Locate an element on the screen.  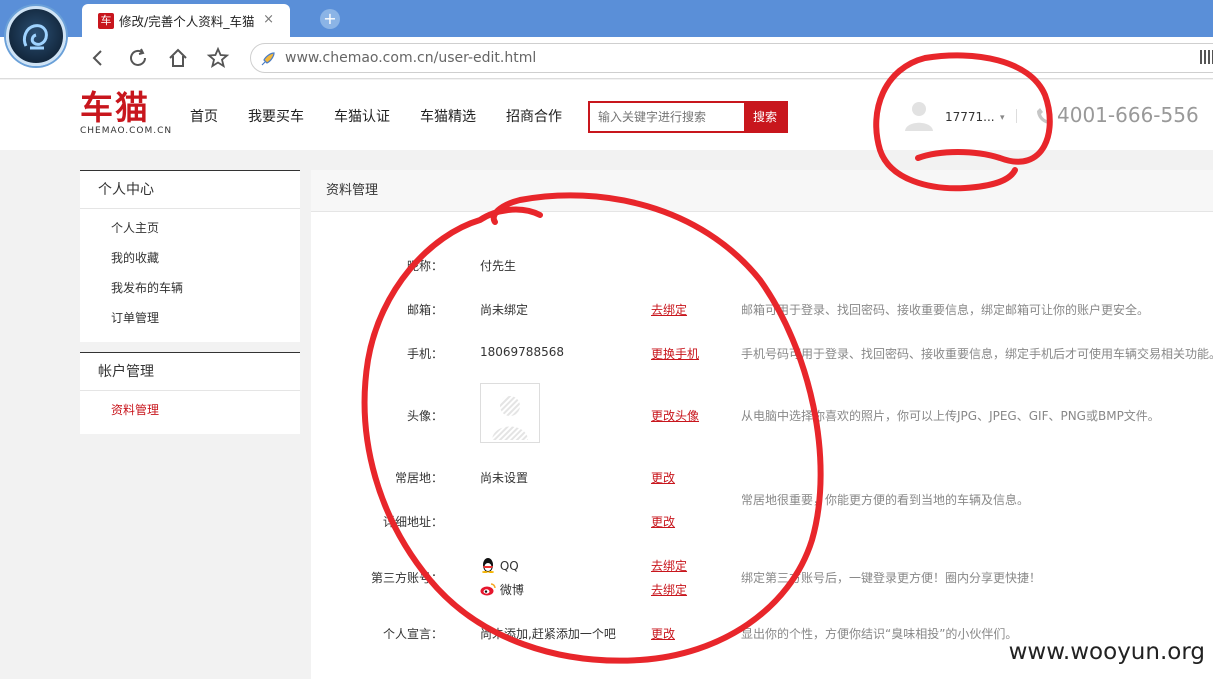
avatar is located at coordinates (510, 413).